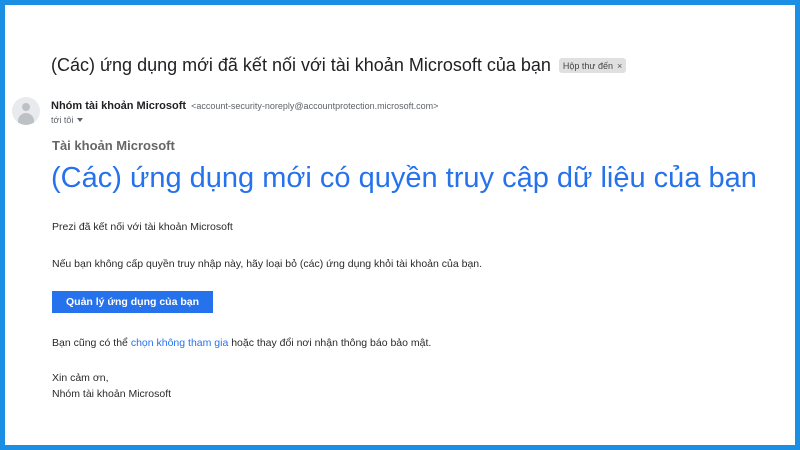  Describe the element at coordinates (179, 343) in the screenshot. I see `optout-link: chọn không tham gia` at that location.